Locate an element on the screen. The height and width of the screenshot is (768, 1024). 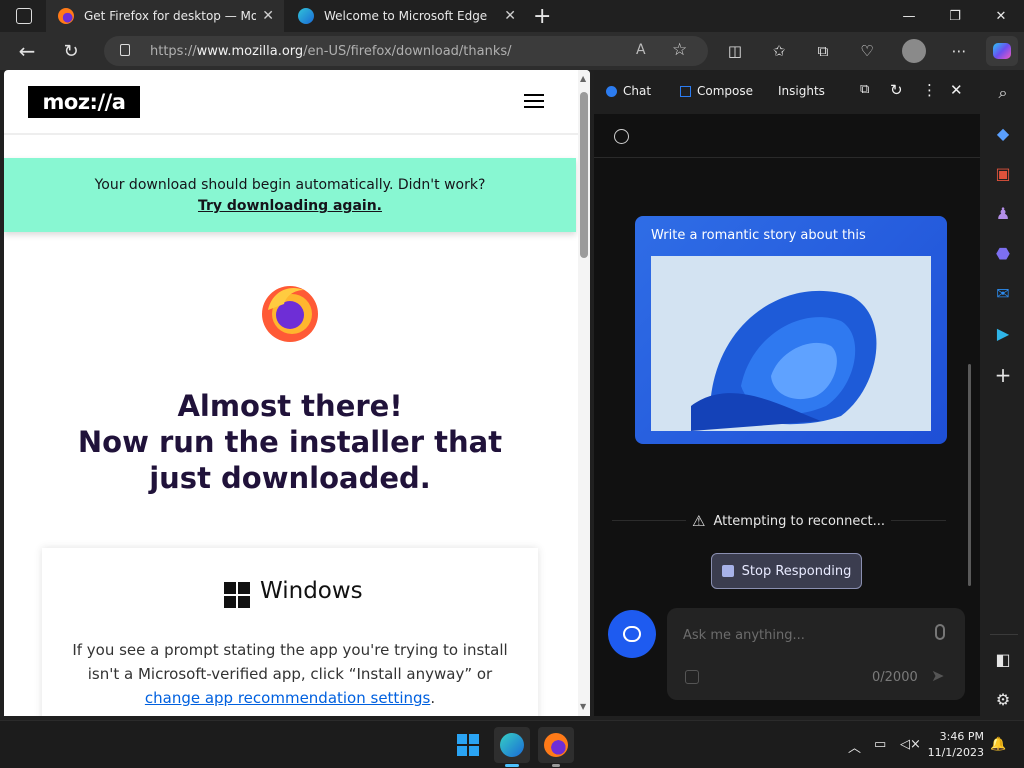
new-chat-icon is located at coordinates (632, 634).